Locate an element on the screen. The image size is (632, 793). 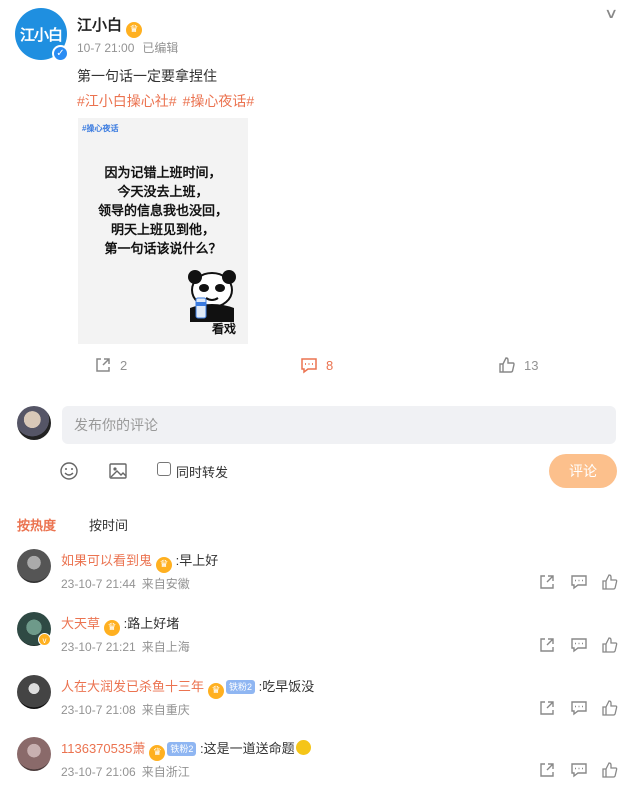
author-name-row: 江小白 ♛ is located at coordinates (110, 26).